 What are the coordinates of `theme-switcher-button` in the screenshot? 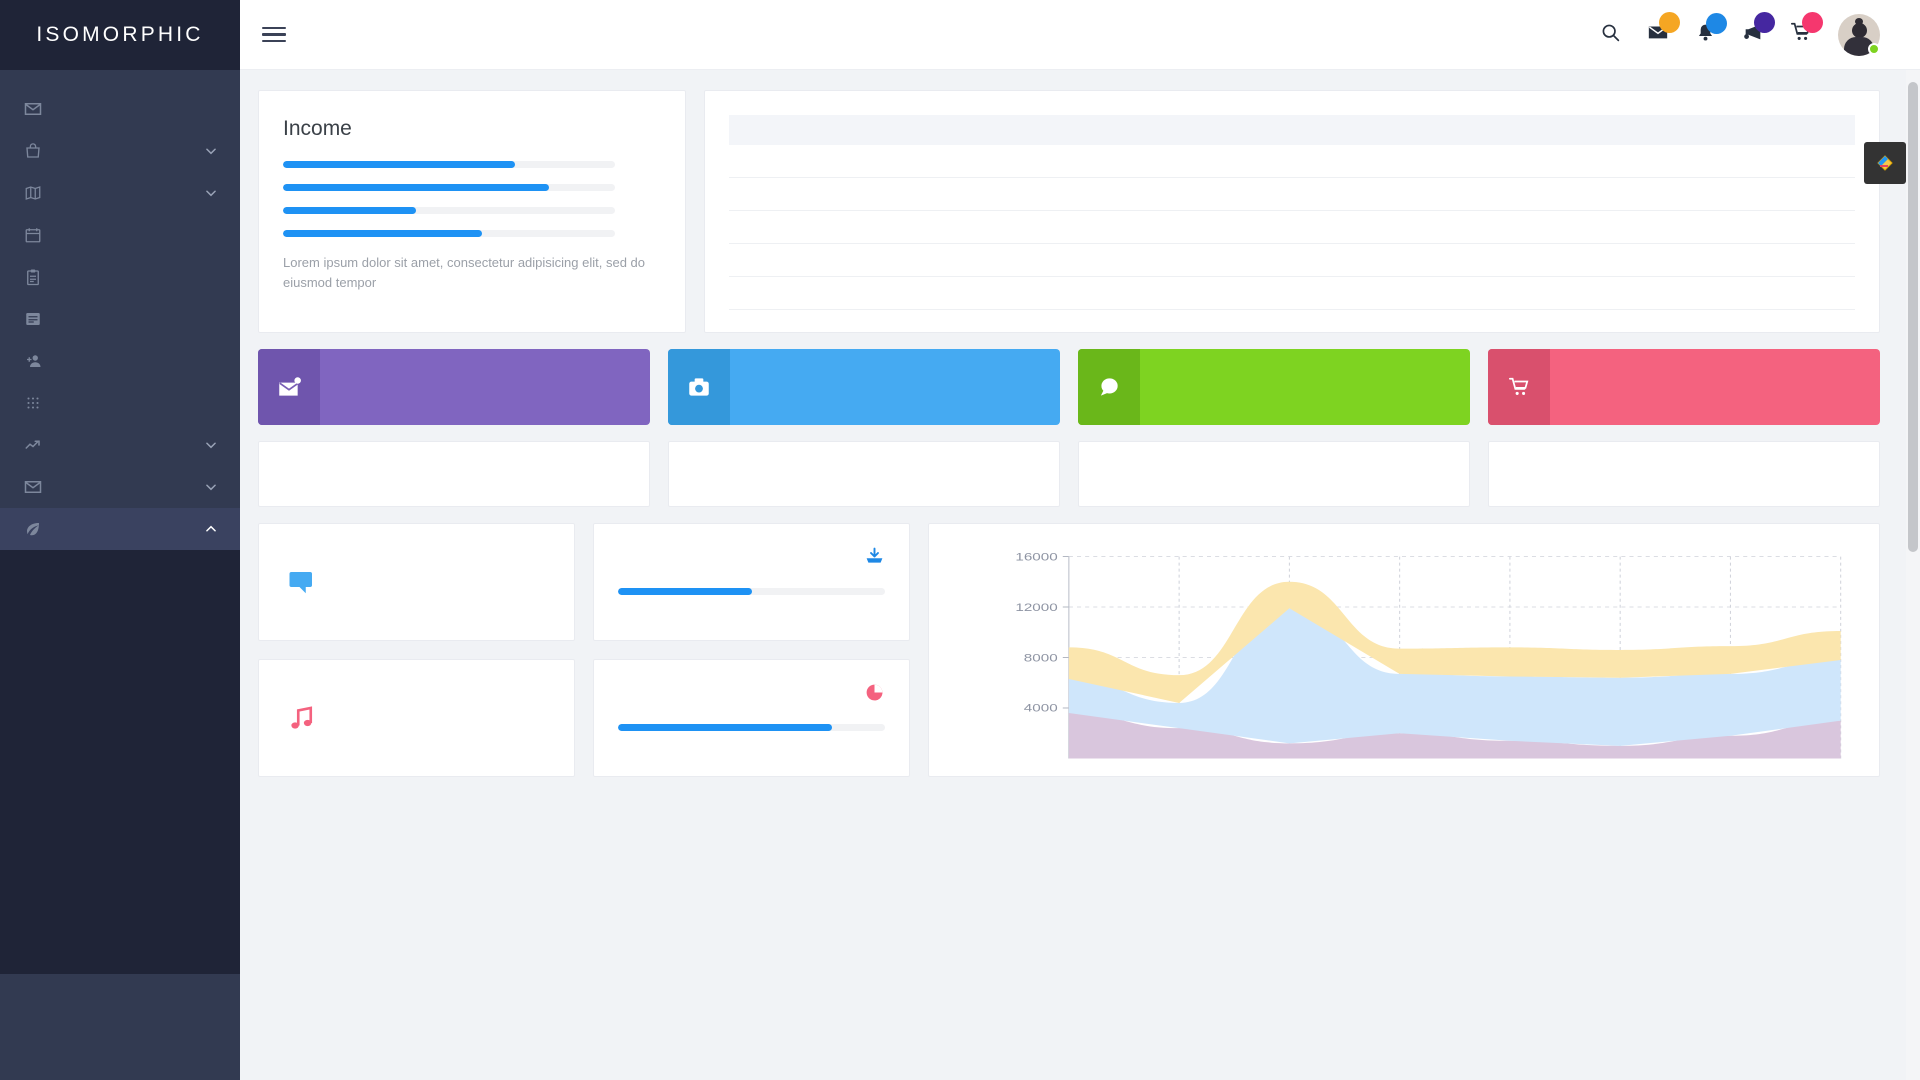 It's located at (1885, 163).